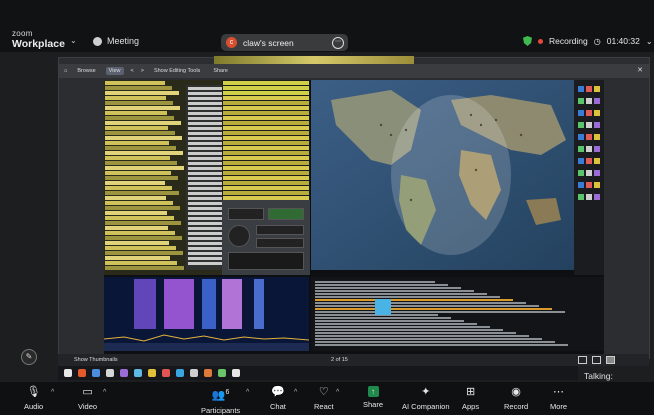 The width and height of the screenshot is (654, 415). I want to click on firefox-icon, so click(82, 373).